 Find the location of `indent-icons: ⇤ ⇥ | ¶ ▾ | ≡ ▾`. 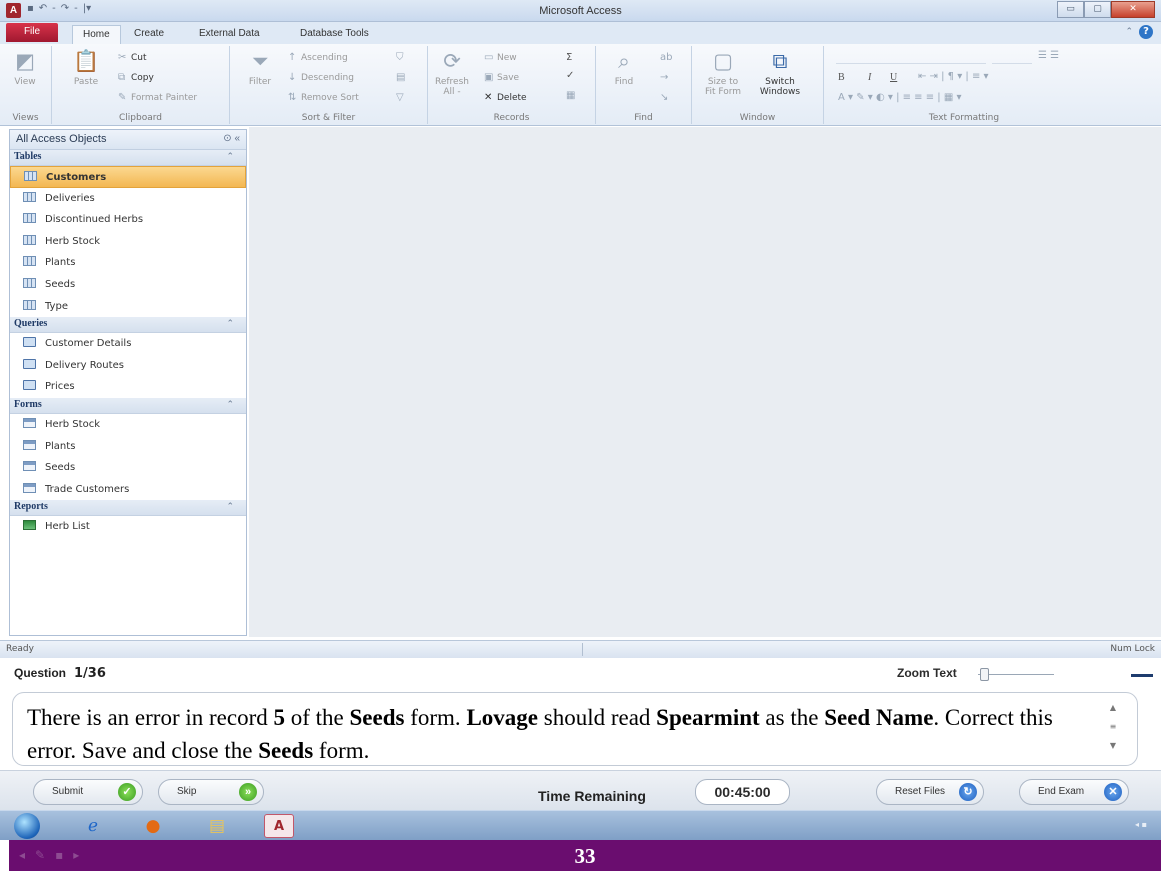

indent-icons: ⇤ ⇥ | ¶ ▾ | ≡ ▾ is located at coordinates (953, 76).